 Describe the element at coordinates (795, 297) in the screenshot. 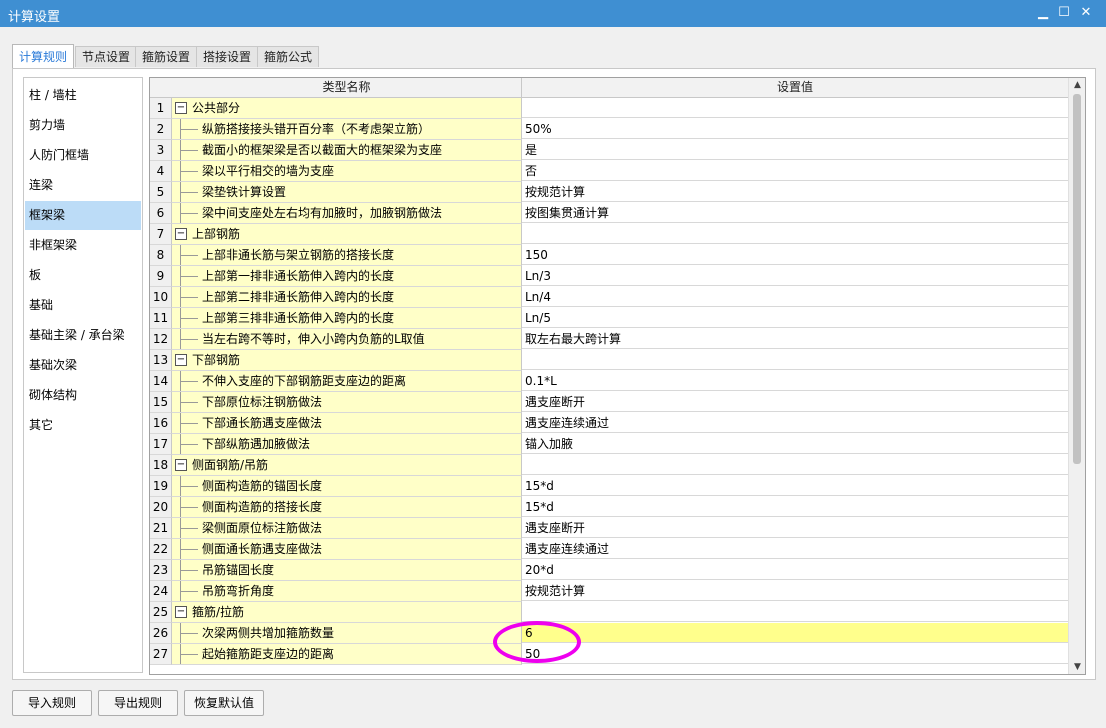

I see `setting-value-cell: Ln/4` at that location.